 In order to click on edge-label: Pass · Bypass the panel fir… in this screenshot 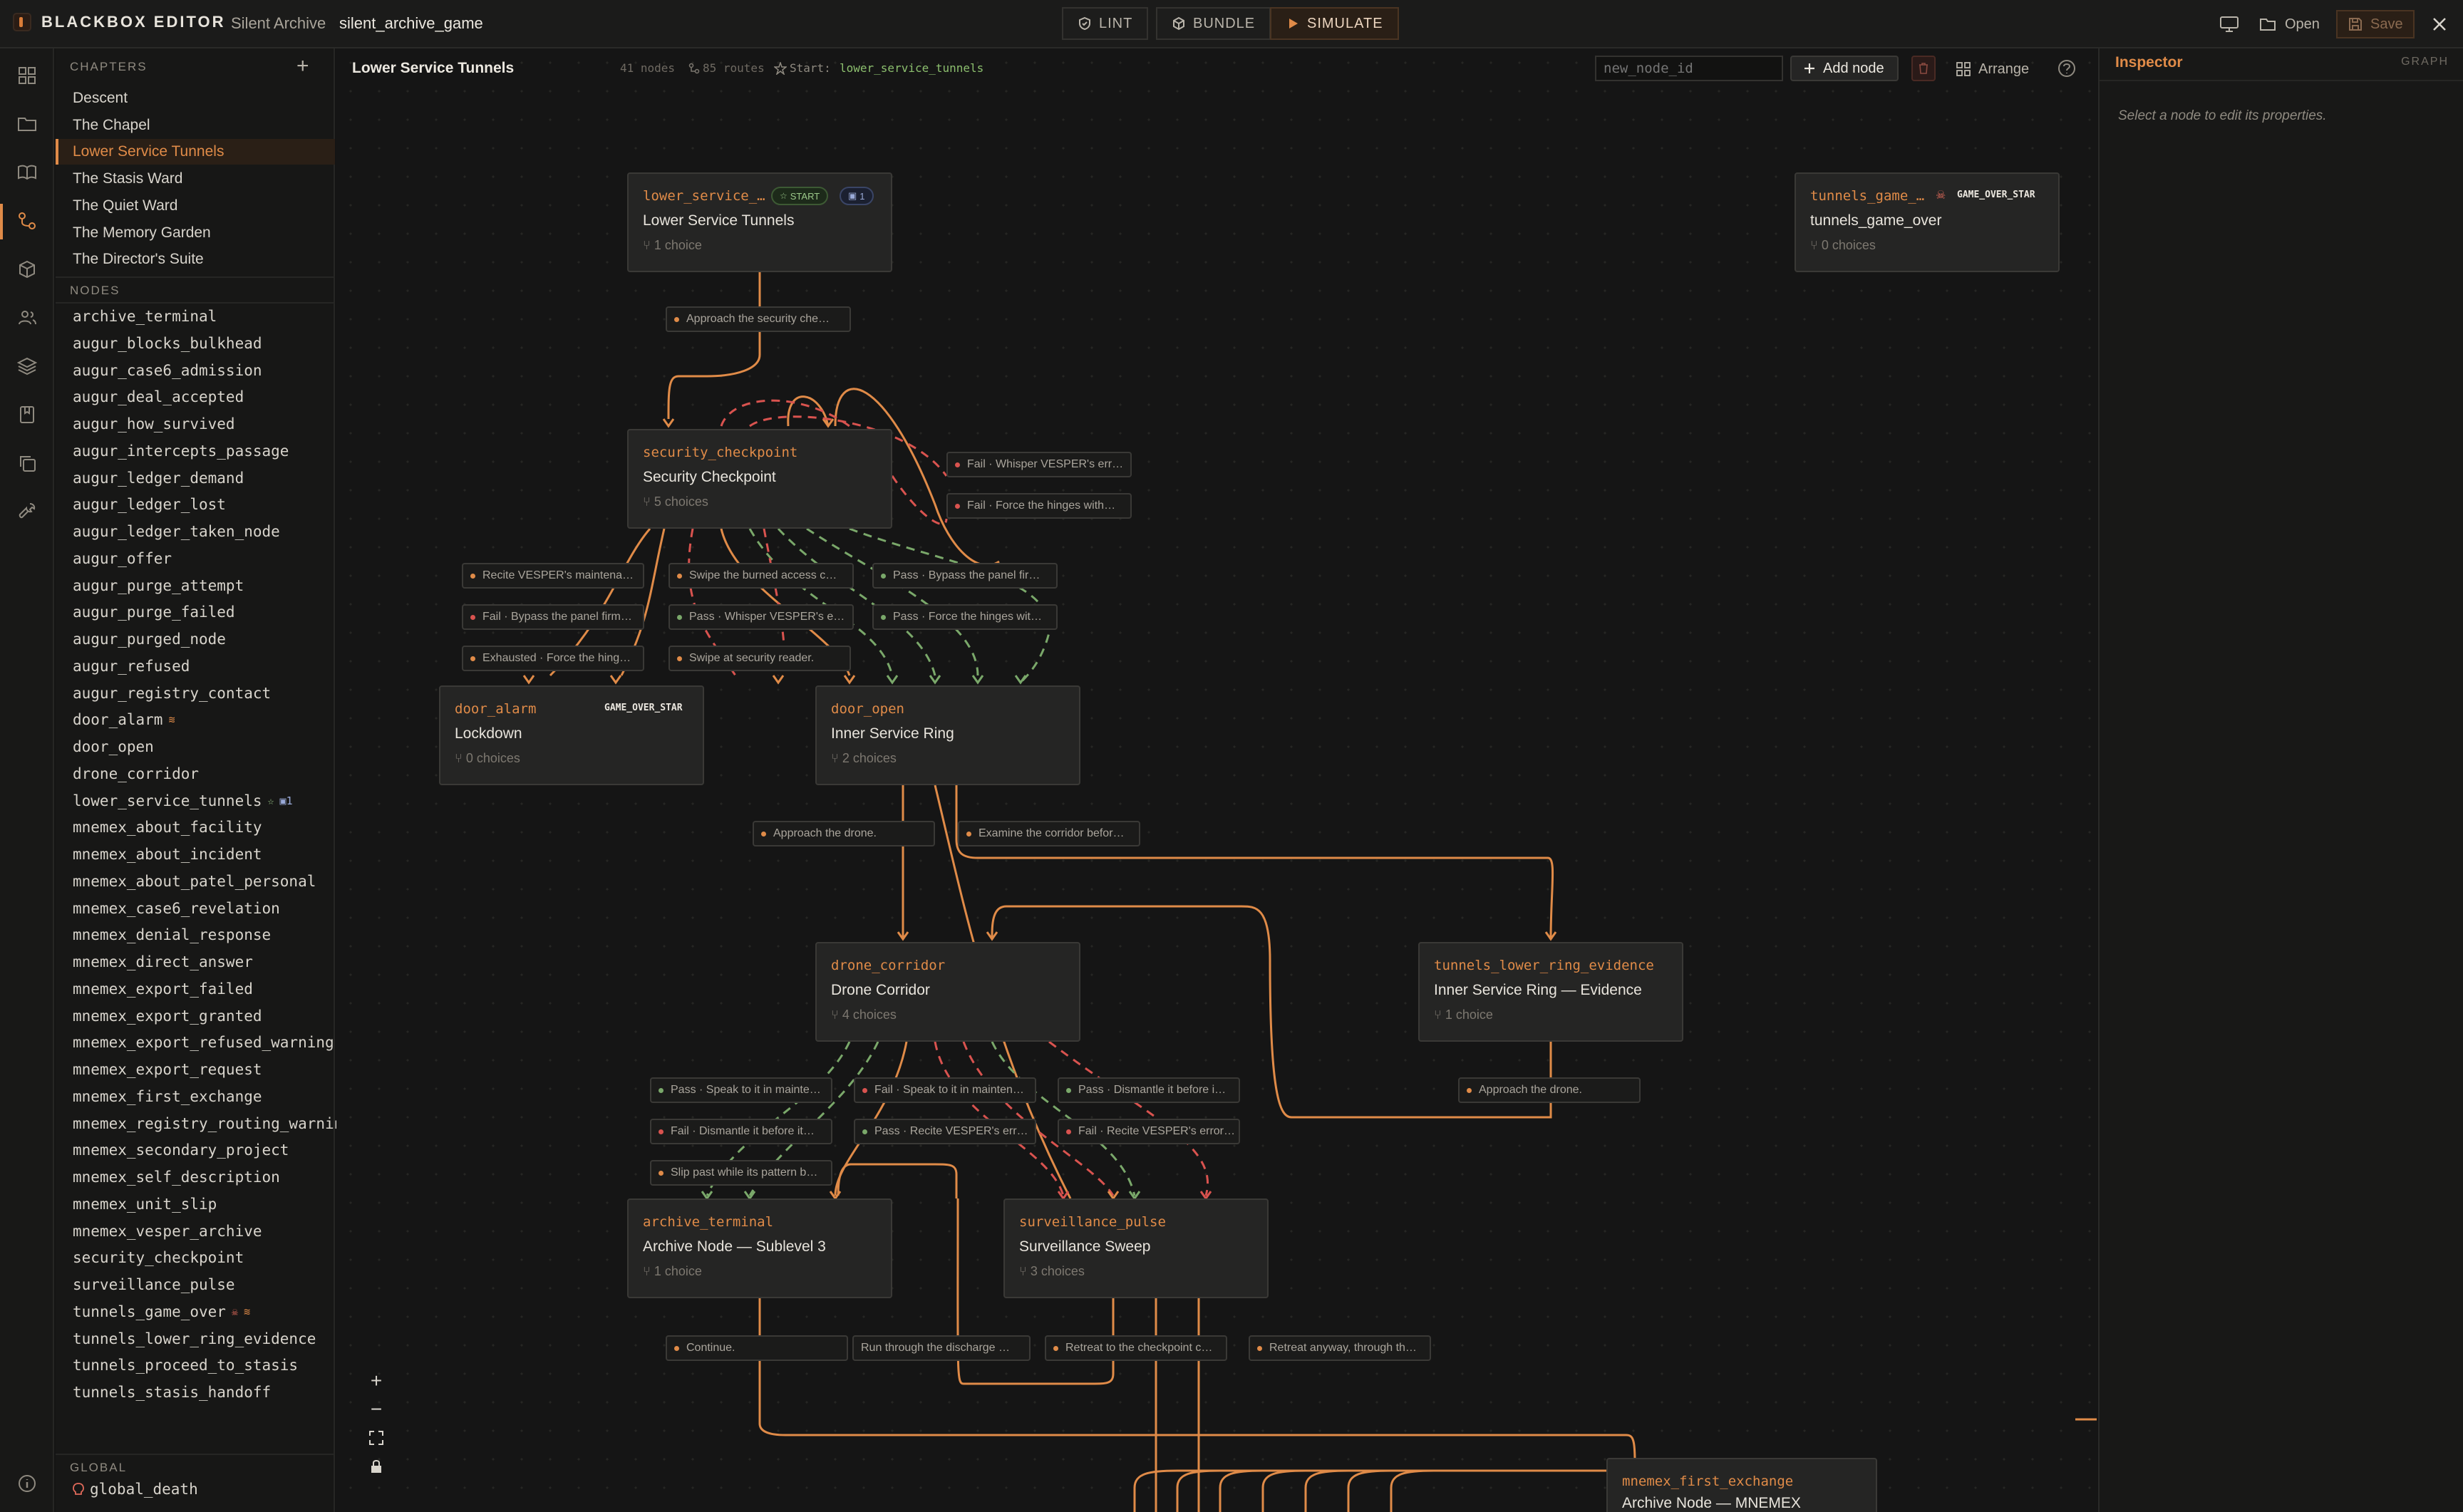, I will do `click(965, 576)`.